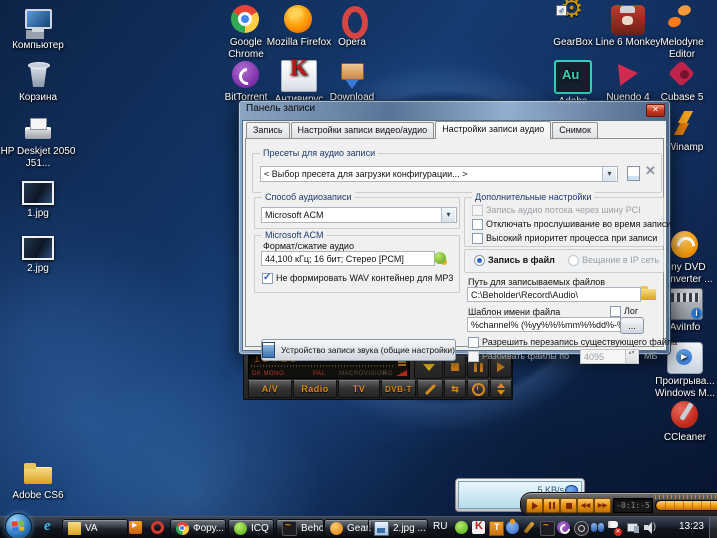 This screenshot has width=717, height=538. Describe the element at coordinates (597, 527) in the screenshot. I see `binoculars-tray-icon` at that location.